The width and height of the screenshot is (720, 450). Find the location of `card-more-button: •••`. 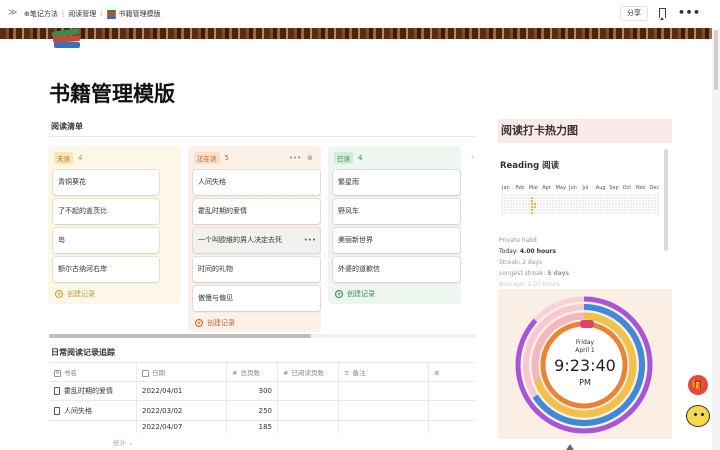

card-more-button: ••• is located at coordinates (310, 240).